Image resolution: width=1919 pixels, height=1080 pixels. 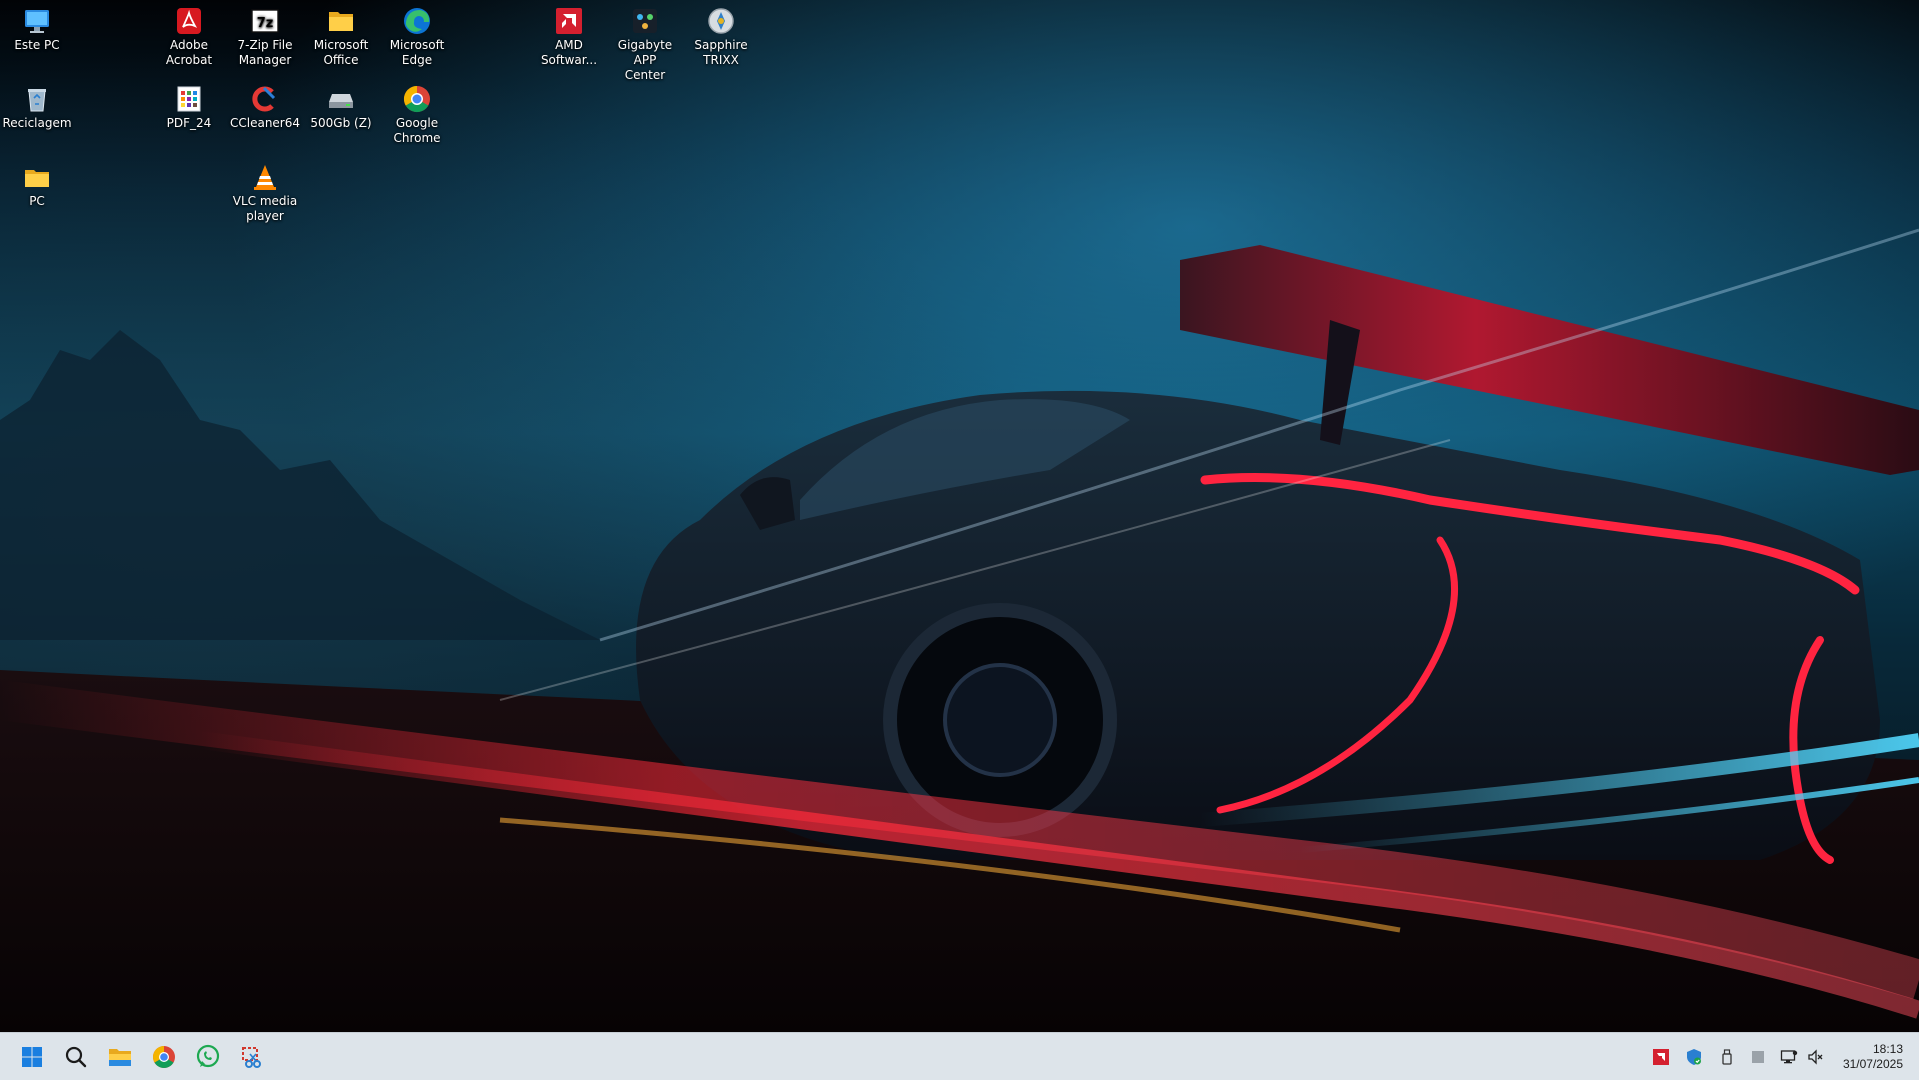 I want to click on tray-volume, so click(x=1816, y=1057).